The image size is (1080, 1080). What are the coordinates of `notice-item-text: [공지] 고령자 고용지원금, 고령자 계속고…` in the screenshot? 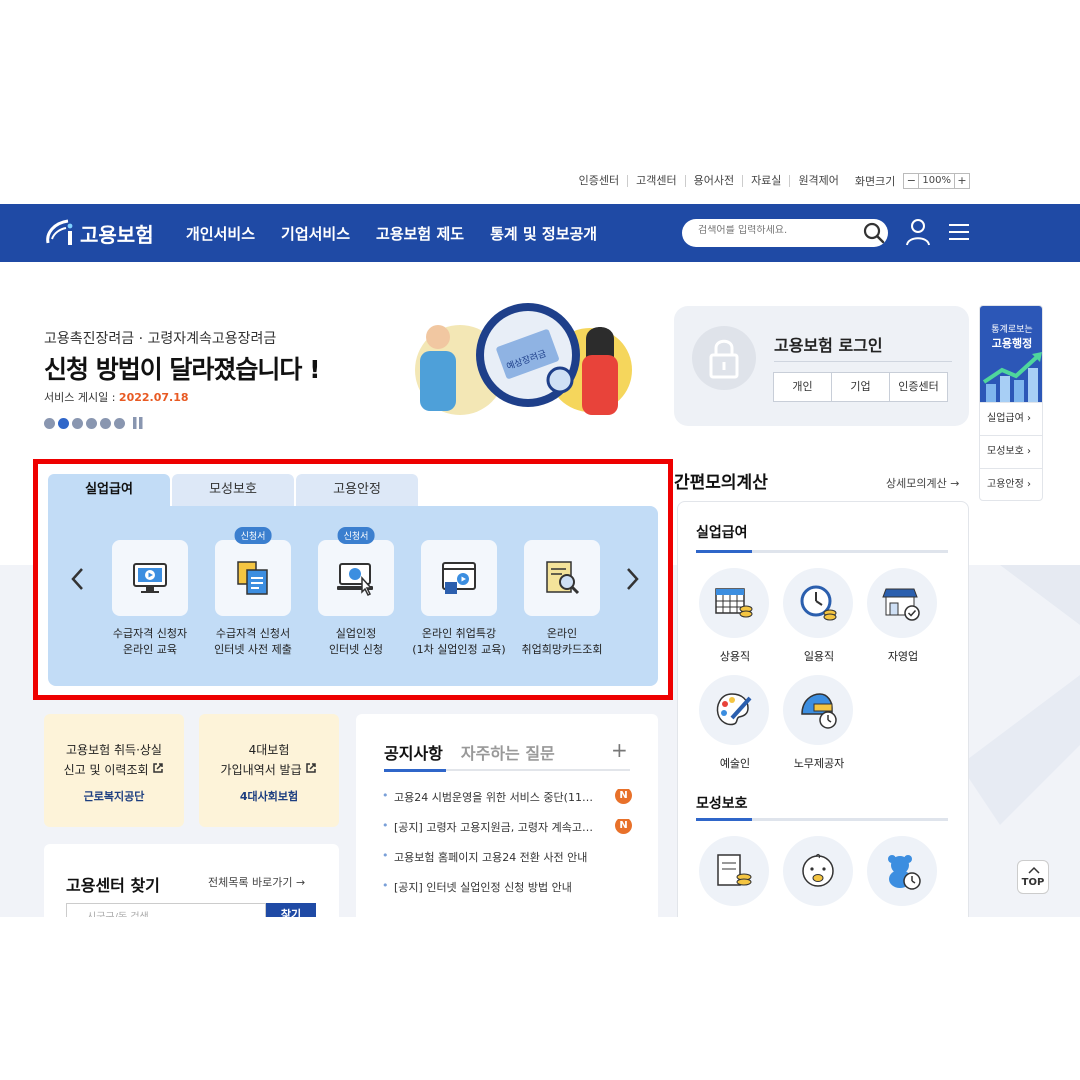 It's located at (493, 827).